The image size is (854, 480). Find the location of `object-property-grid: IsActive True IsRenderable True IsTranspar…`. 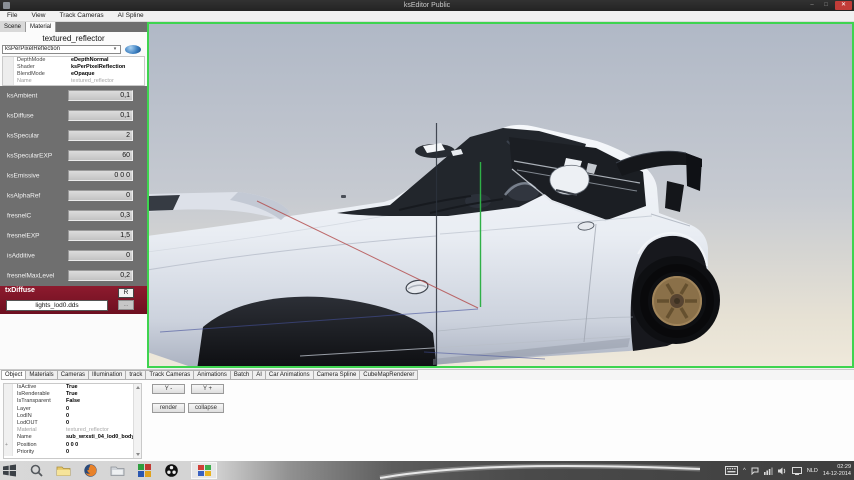

object-property-grid: IsActive True IsRenderable True IsTranspar… is located at coordinates (72, 421).